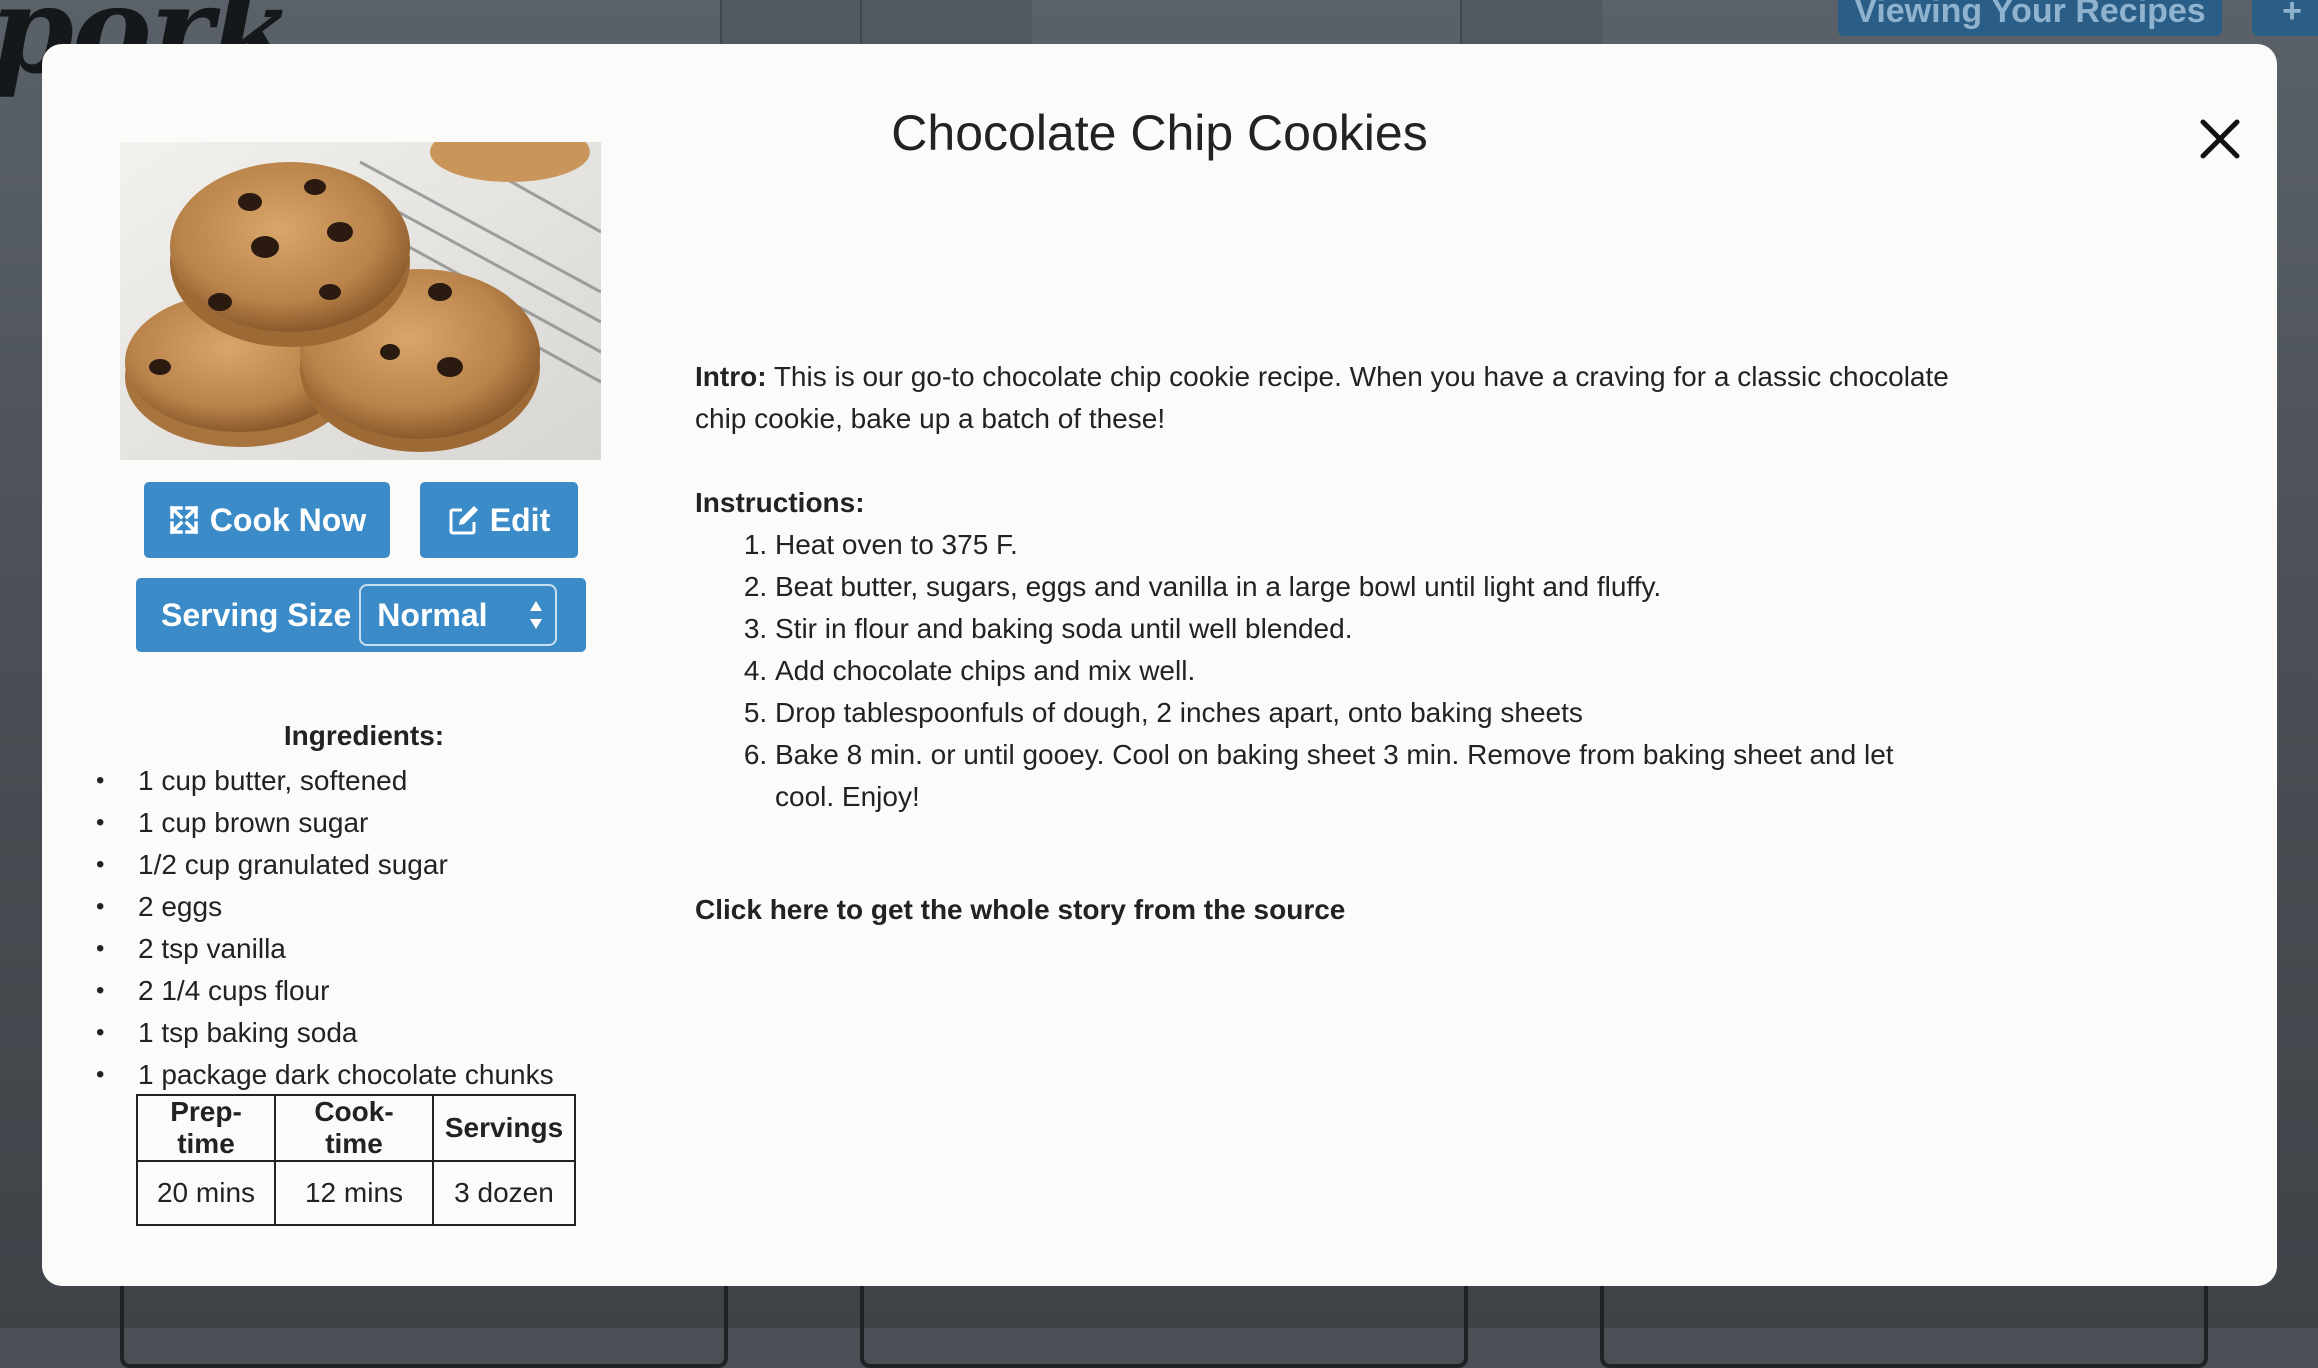  Describe the element at coordinates (272, 864) in the screenshot. I see `list-item: • 1/2 cup granulated sugar` at that location.